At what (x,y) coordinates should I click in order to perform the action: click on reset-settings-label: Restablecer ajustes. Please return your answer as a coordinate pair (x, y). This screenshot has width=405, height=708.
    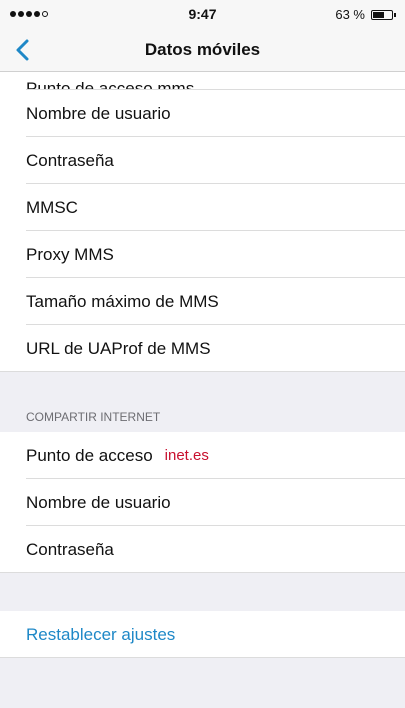
    Looking at the image, I should click on (101, 634).